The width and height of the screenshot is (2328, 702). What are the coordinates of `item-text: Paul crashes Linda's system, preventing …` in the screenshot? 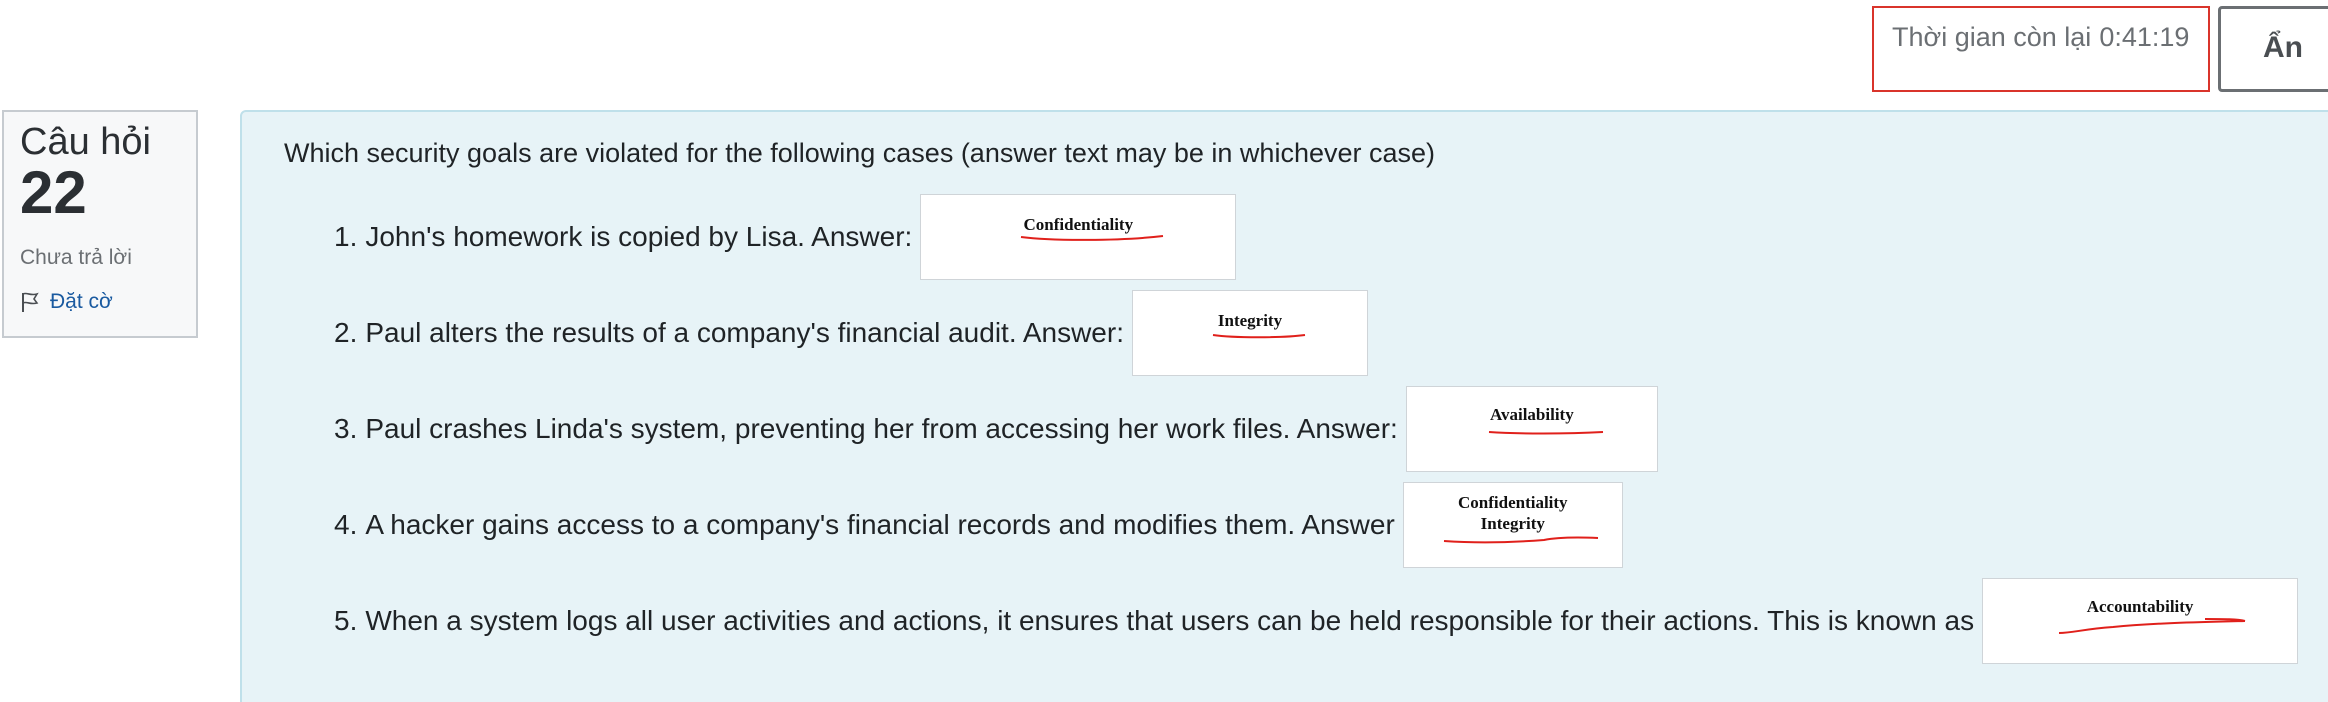 It's located at (881, 428).